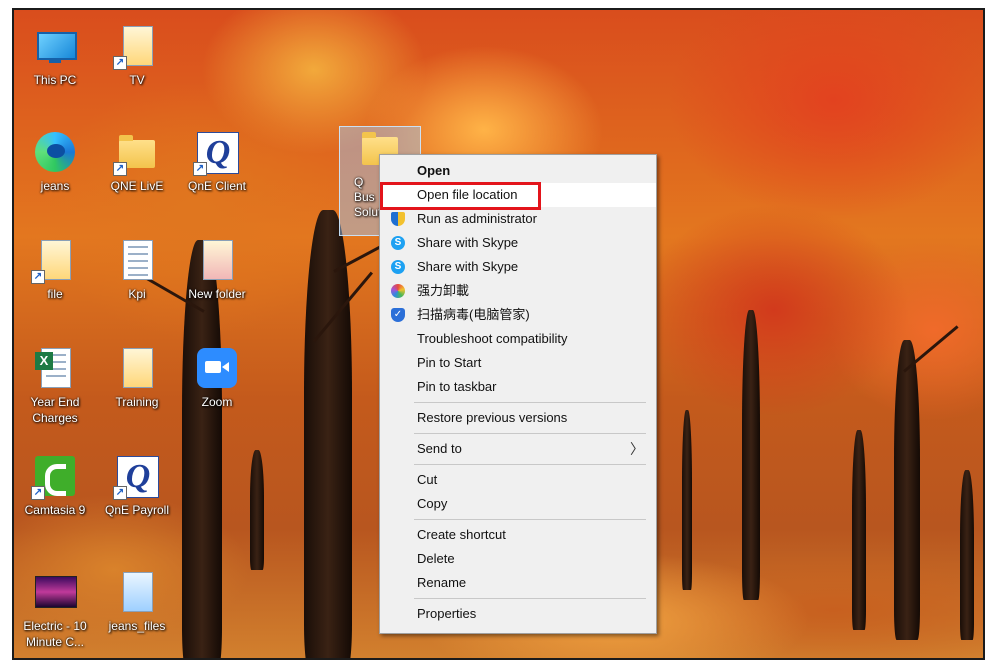 The image size is (997, 663). Describe the element at coordinates (518, 363) in the screenshot. I see `menu-item-pin-to-start: Pin to Start` at that location.